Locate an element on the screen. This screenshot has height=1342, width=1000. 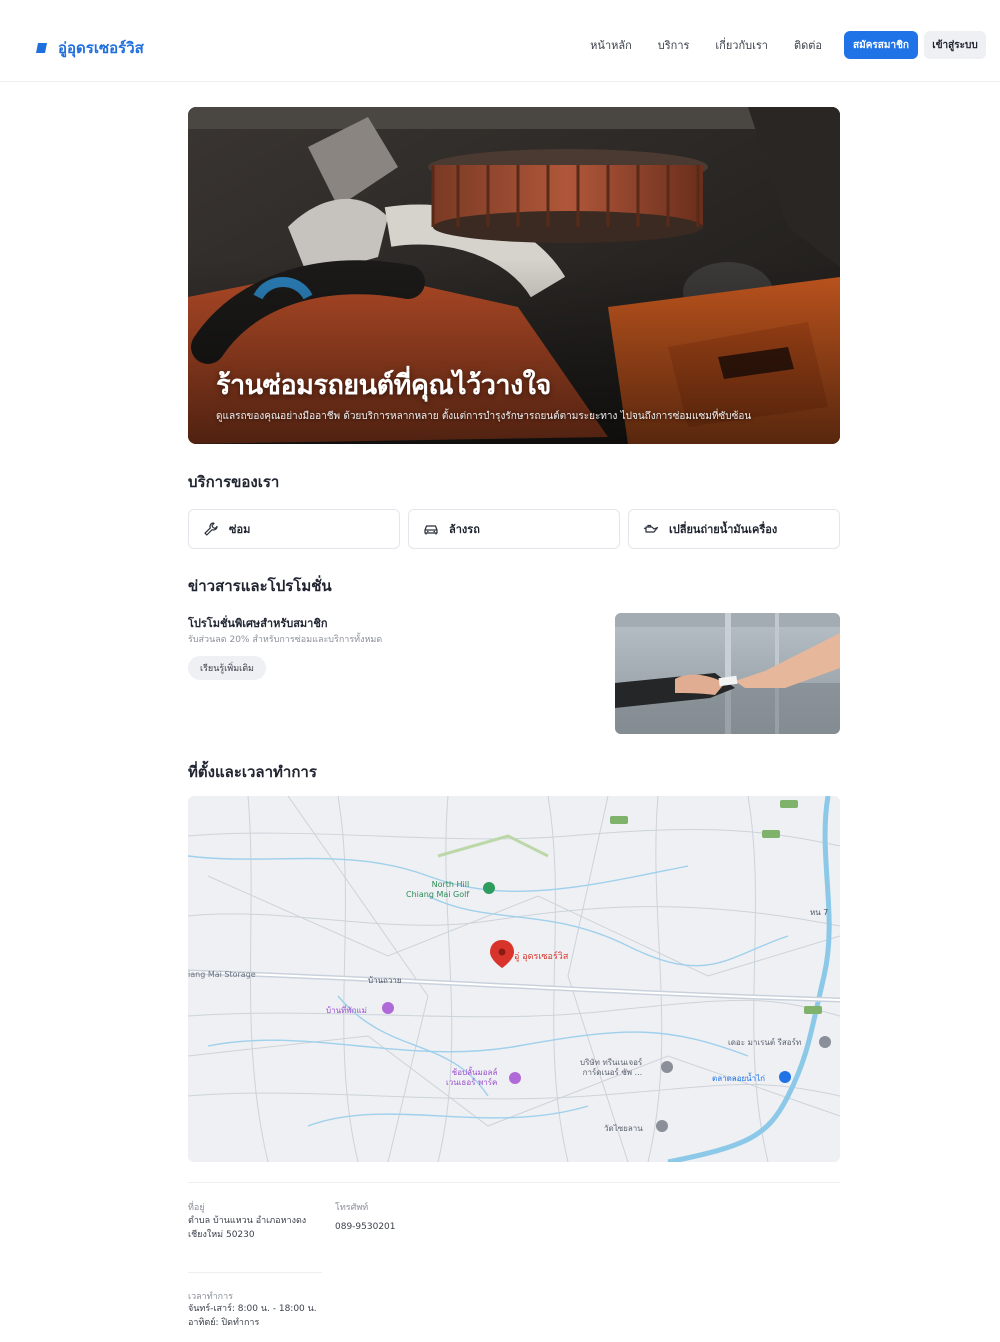
service-label-repair: ซ่อม is located at coordinates (240, 529).